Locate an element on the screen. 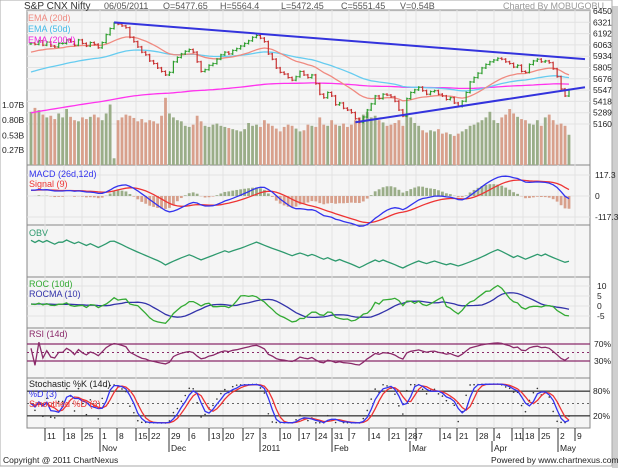 The width and height of the screenshot is (624, 469). x-tick-label: 25 is located at coordinates (89, 436).